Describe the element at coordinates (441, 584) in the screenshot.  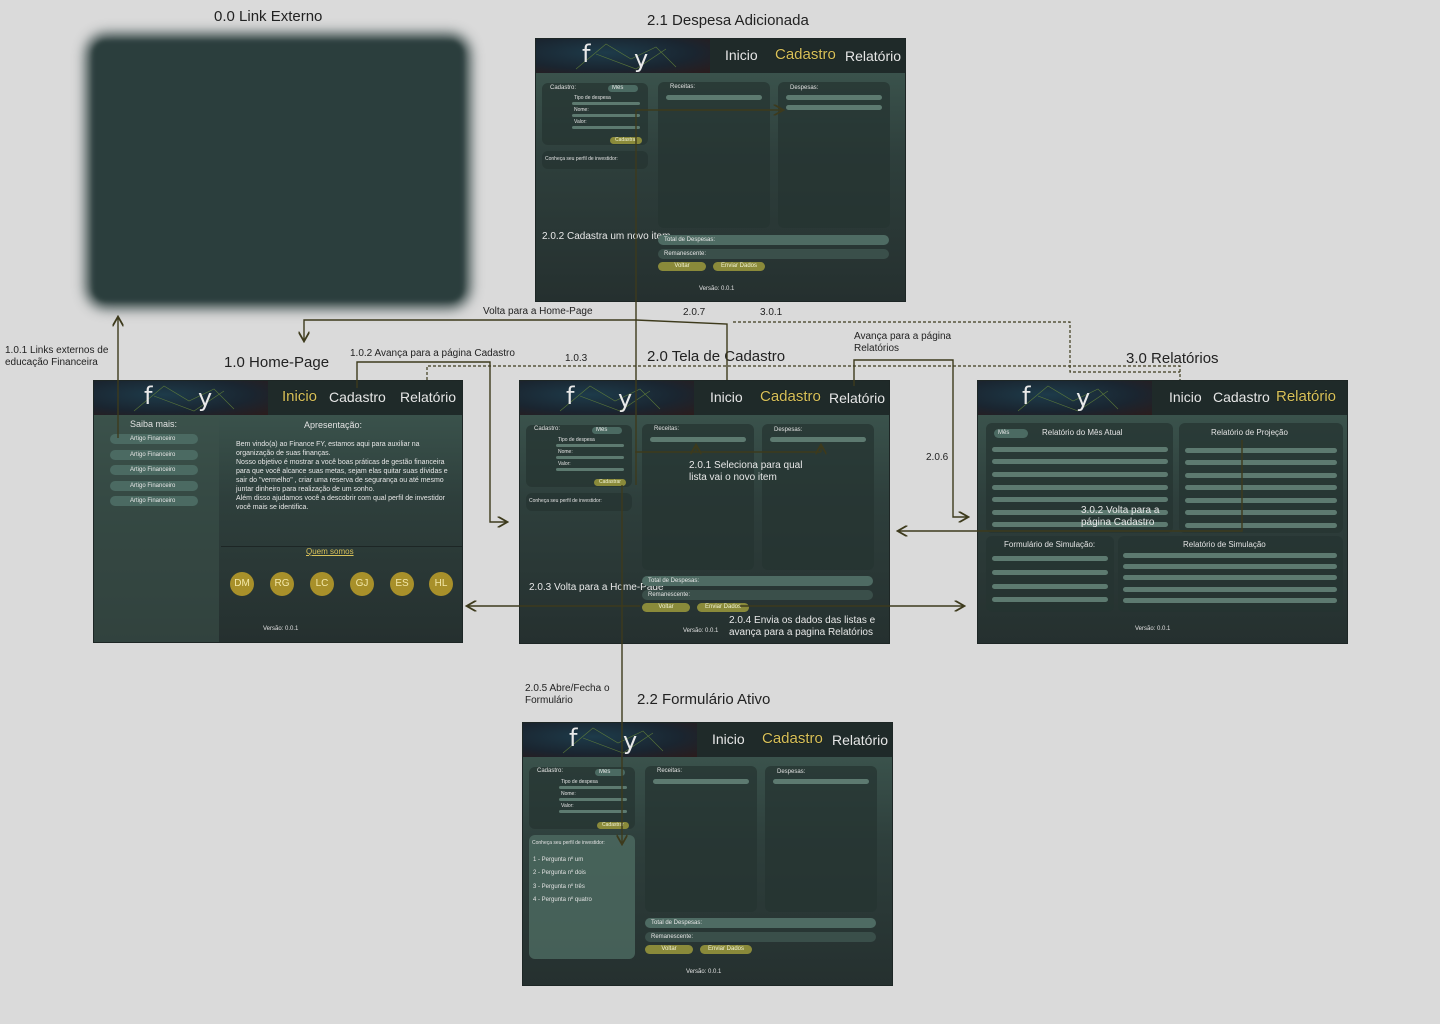
I see `member-avatar: HL` at that location.